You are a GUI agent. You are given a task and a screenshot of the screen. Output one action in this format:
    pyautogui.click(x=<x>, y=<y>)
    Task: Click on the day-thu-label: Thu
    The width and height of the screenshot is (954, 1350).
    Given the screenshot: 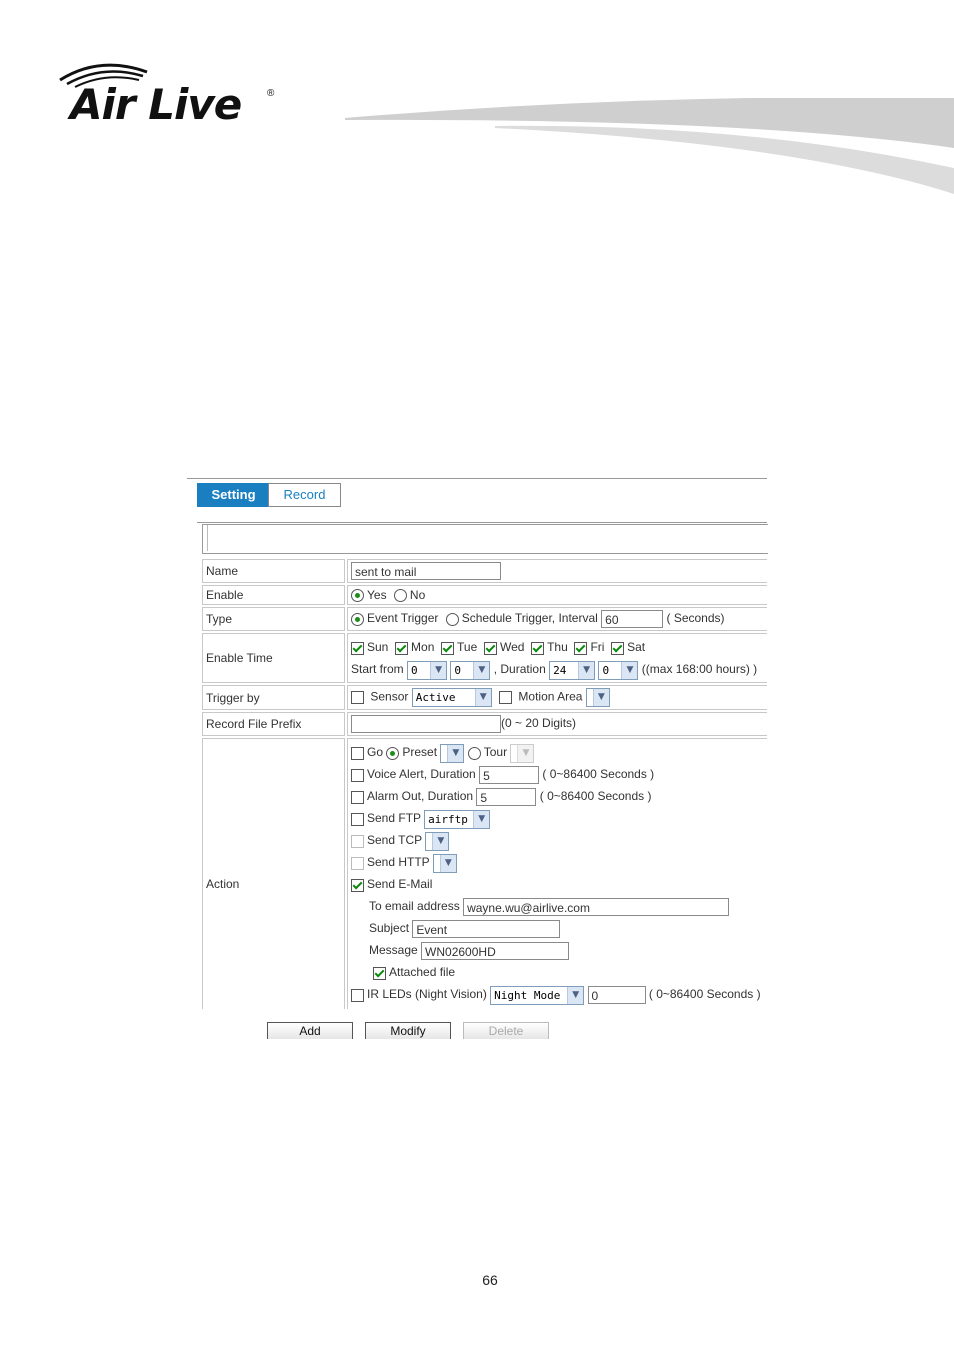 What is the action you would take?
    pyautogui.click(x=557, y=647)
    